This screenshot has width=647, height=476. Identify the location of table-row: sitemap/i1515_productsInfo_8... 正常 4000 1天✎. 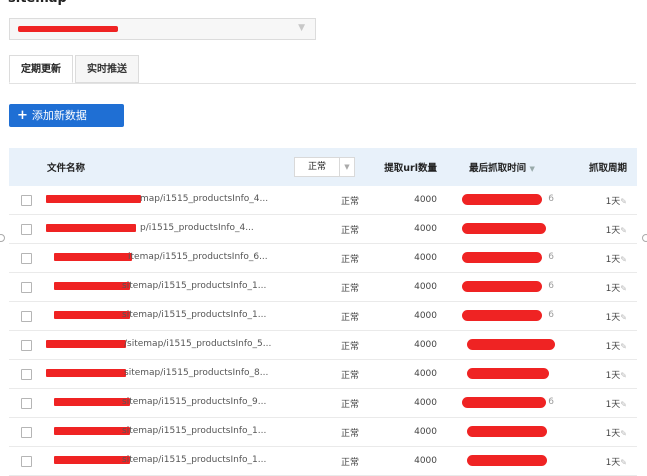
(323, 374).